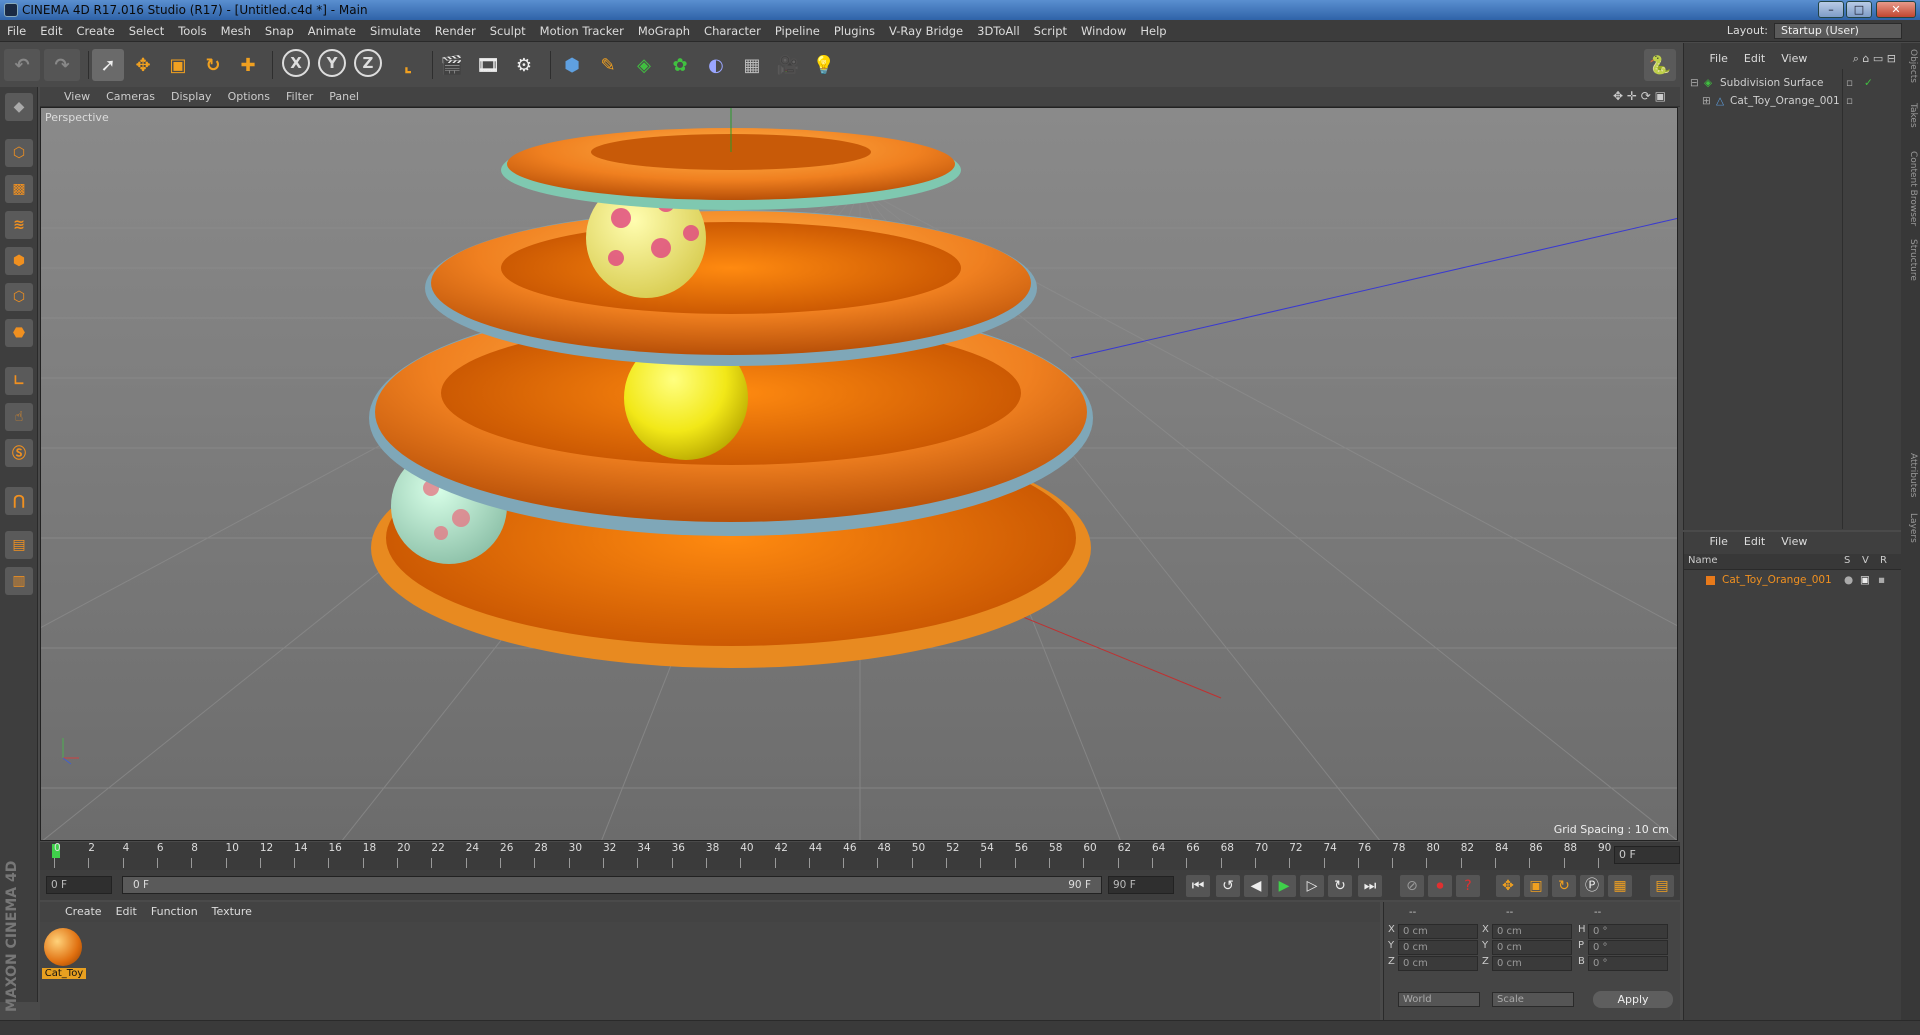 This screenshot has height=1035, width=1920. I want to click on side-tab-structure: Structure, so click(1910, 260).